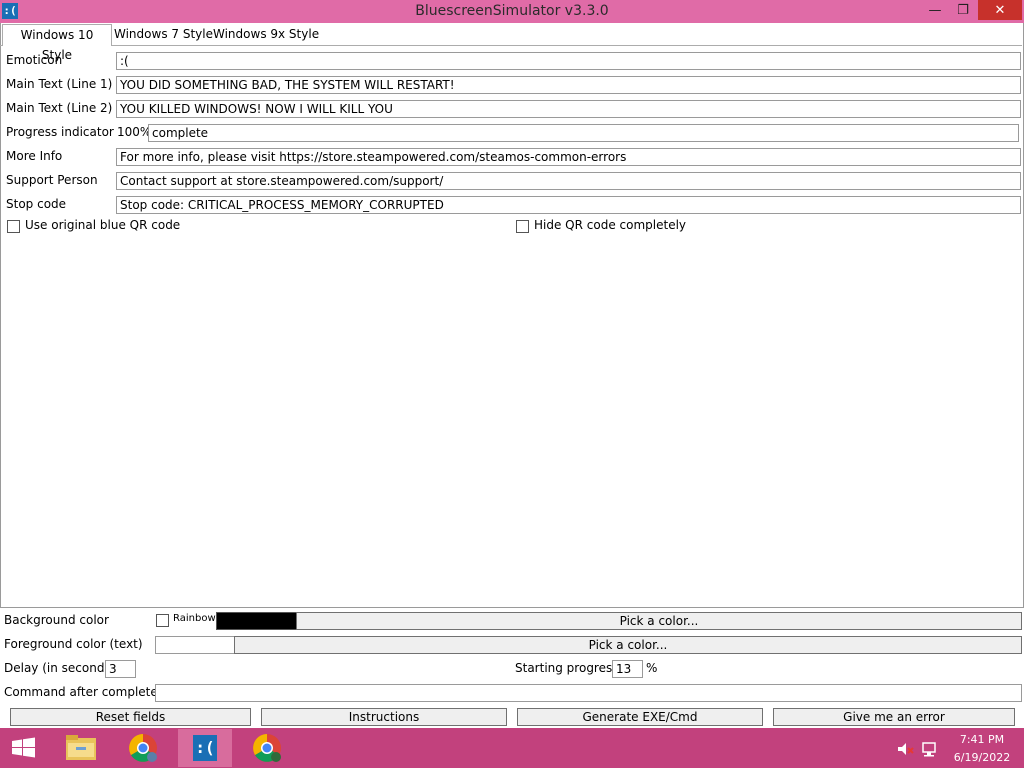  Describe the element at coordinates (982, 757) in the screenshot. I see `clock-date: 6/19/2022` at that location.